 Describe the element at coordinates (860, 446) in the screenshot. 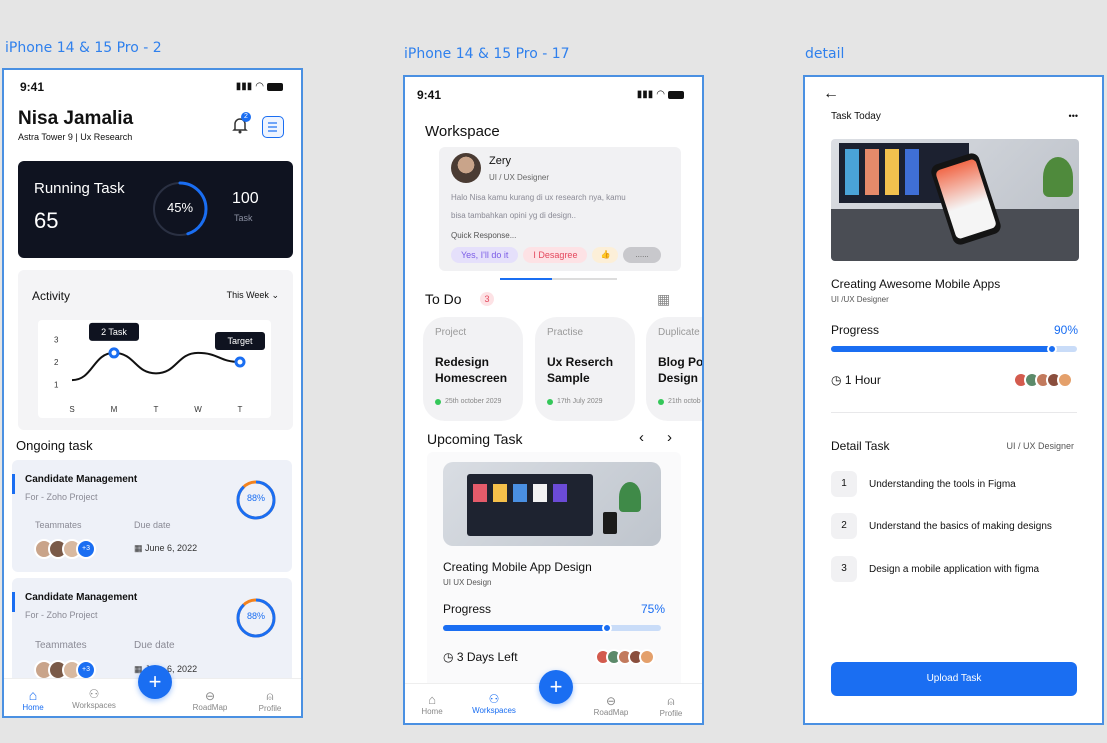

I see `detail-title: Detail Task` at that location.